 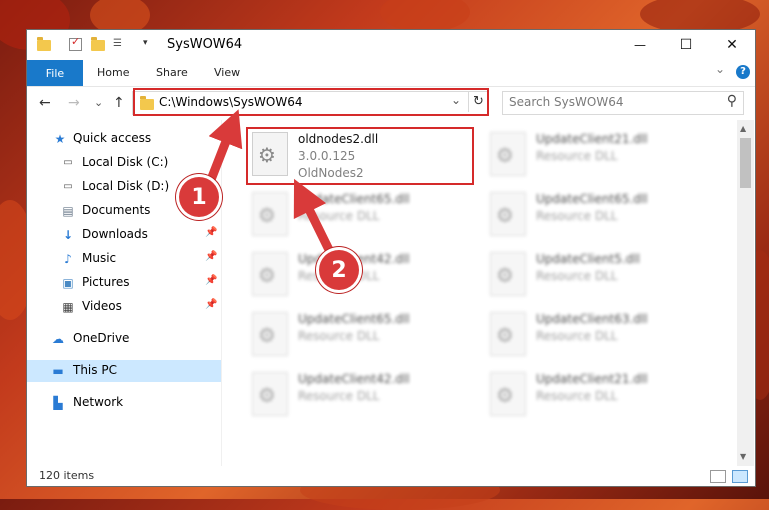 I want to click on callout-step-2: 2, so click(x=339, y=270).